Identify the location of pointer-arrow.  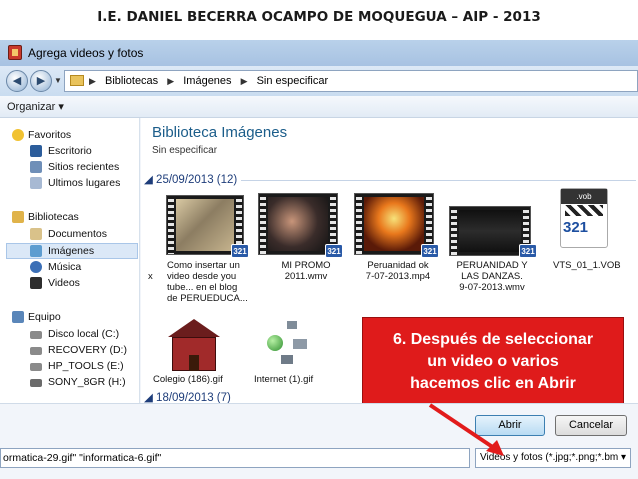
(466, 429).